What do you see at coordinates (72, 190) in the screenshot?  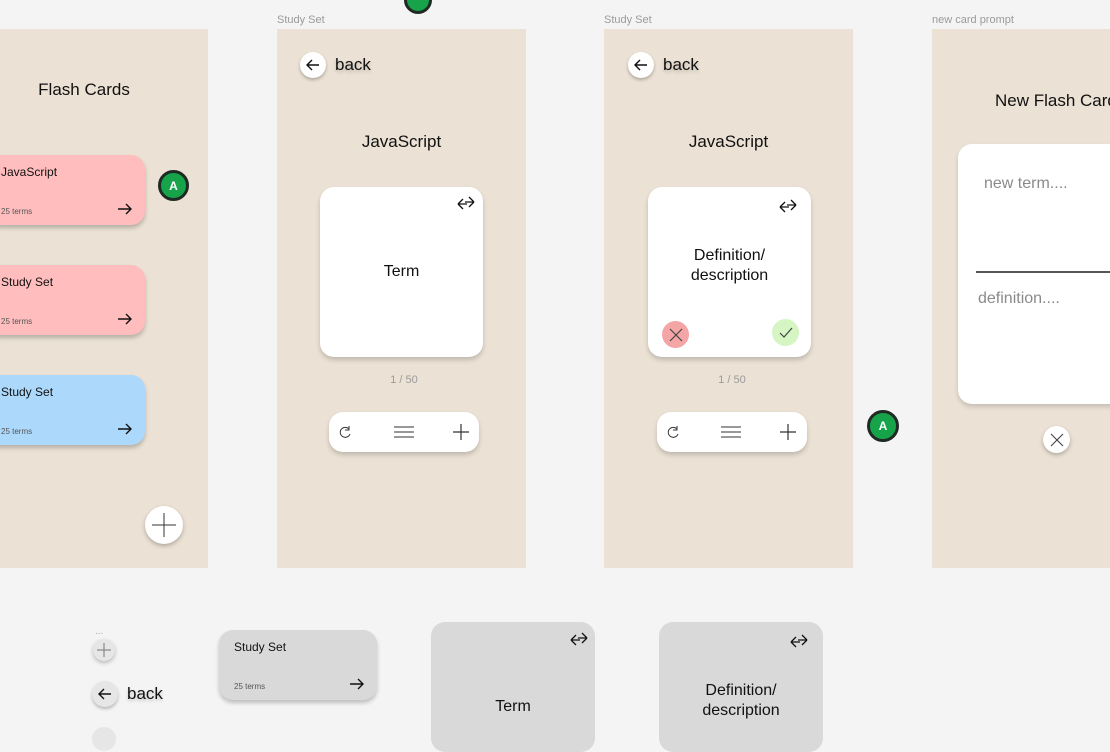 I see `deck-card-javascript: JavaScript 25 terms` at bounding box center [72, 190].